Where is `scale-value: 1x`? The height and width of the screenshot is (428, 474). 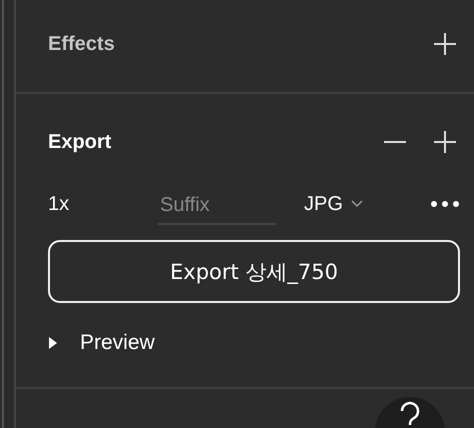
scale-value: 1x is located at coordinates (59, 204).